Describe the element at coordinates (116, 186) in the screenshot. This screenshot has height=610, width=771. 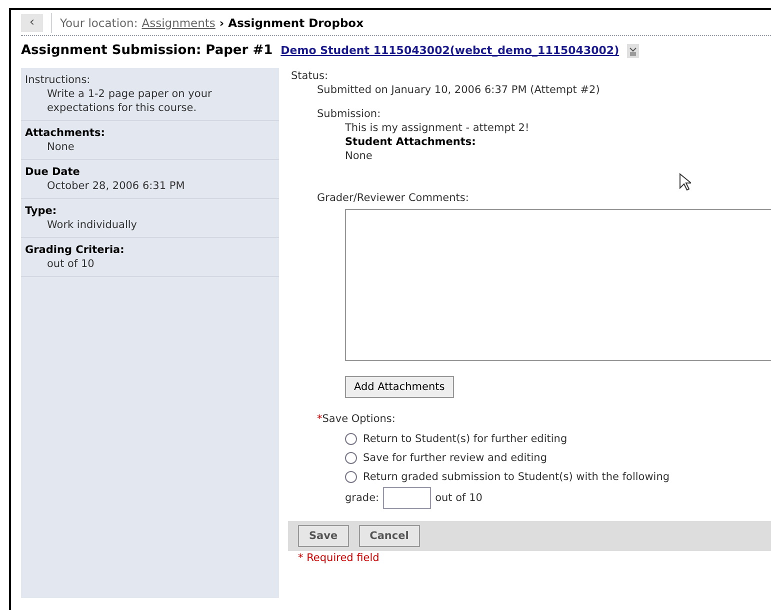
I see `section-value: October 28, 2006 6:31 PM` at that location.